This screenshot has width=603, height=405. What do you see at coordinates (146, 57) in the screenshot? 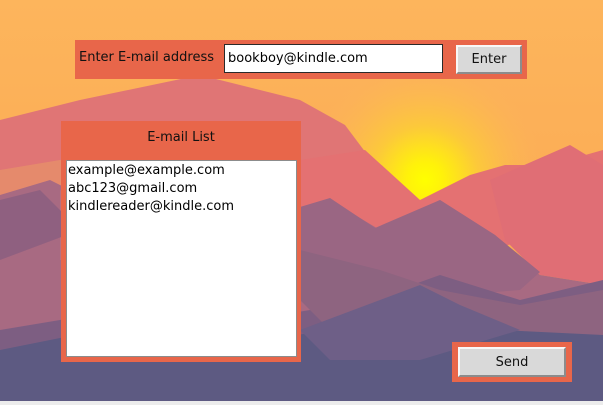
I see `email-entry-label: Enter E-mail address` at bounding box center [146, 57].